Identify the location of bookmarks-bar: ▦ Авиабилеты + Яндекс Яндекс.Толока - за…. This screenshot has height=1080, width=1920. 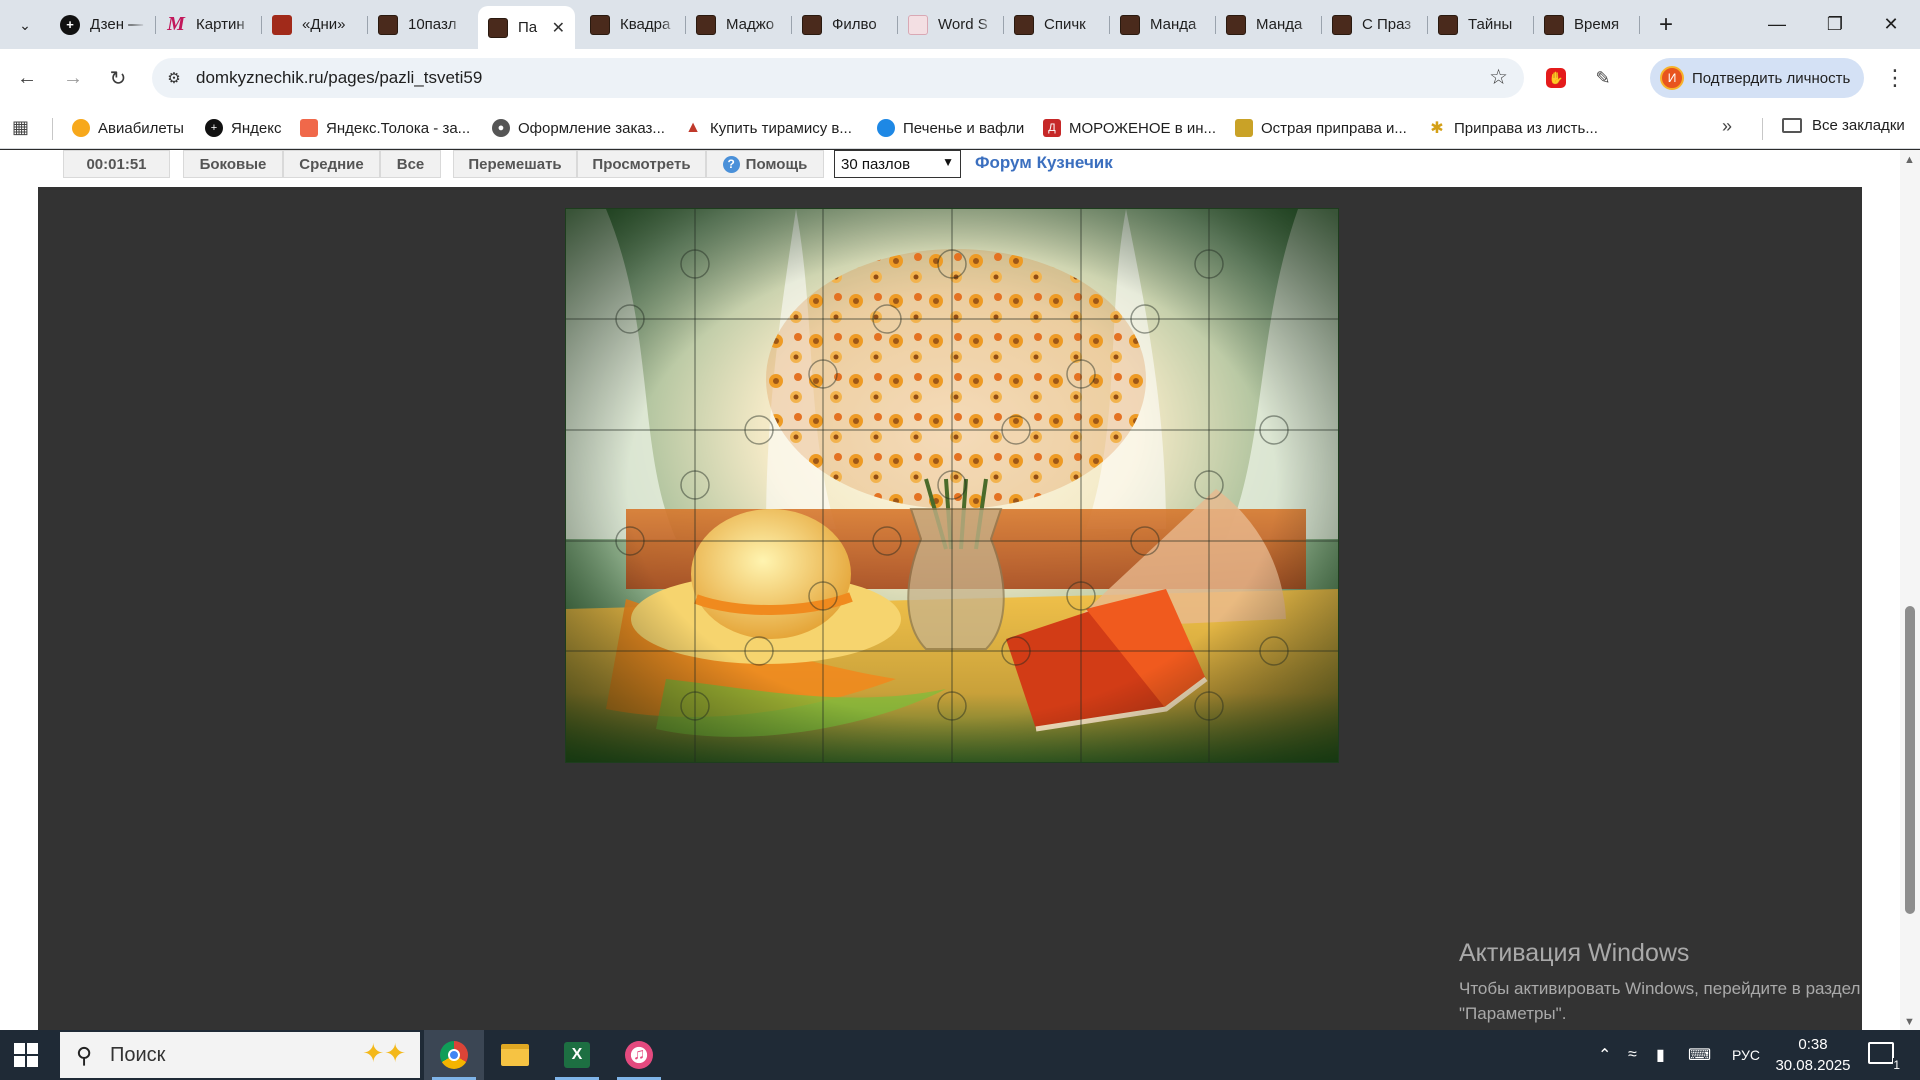
(960, 128).